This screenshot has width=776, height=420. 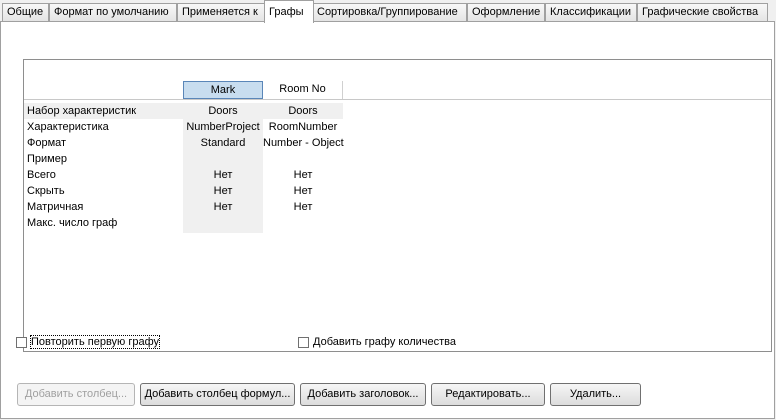 What do you see at coordinates (303, 207) in the screenshot?
I see `cell-roomno-matrix: Нет` at bounding box center [303, 207].